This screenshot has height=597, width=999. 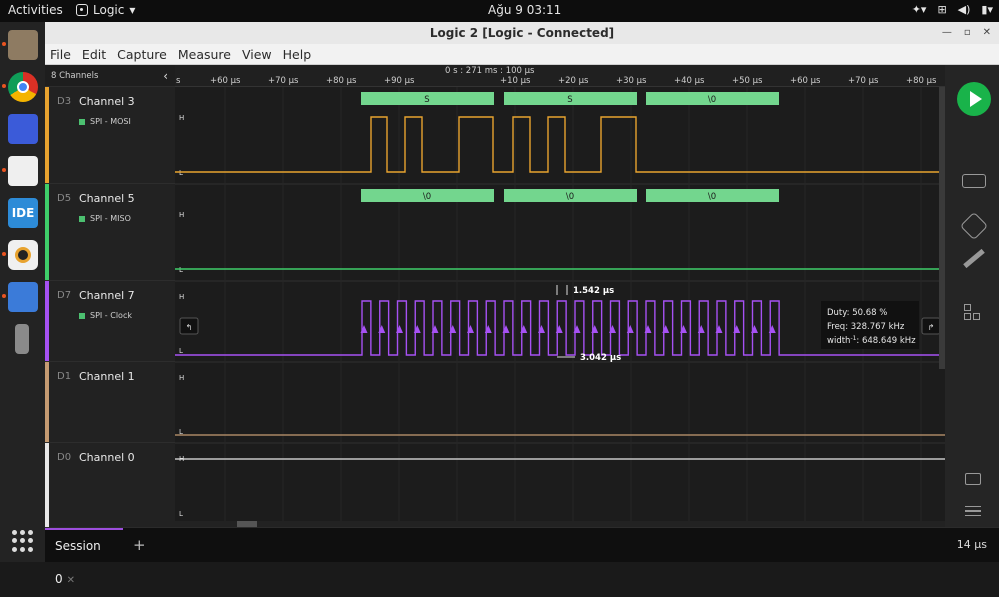 What do you see at coordinates (23, 45) in the screenshot?
I see `files-icon` at bounding box center [23, 45].